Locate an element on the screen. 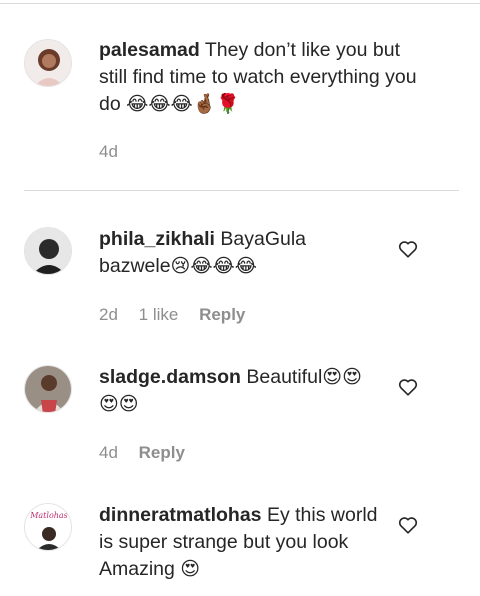 The height and width of the screenshot is (596, 480). comment-username: dinneratmatlohas is located at coordinates (180, 515).